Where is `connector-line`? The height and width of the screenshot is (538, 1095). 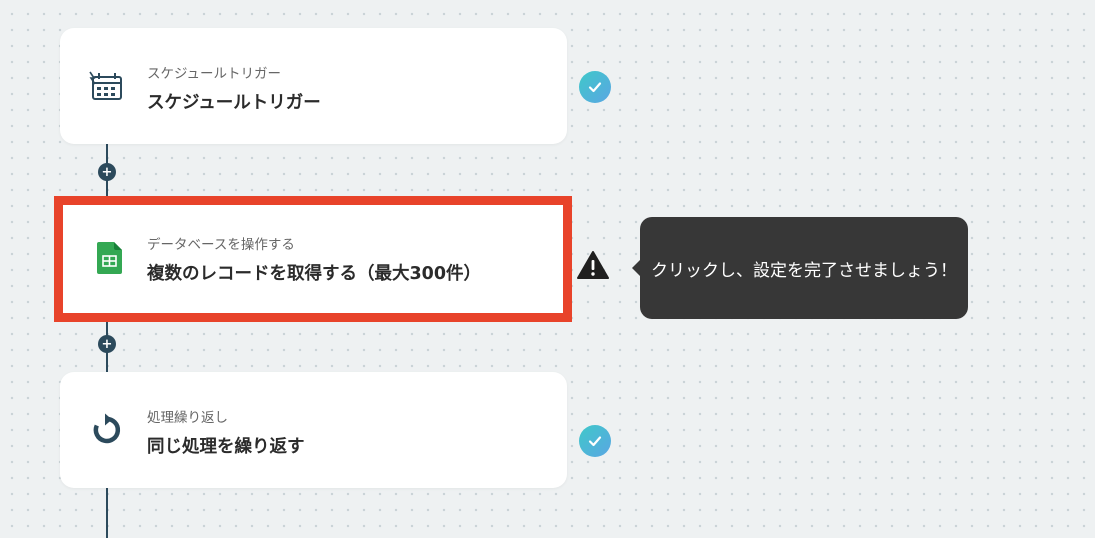 connector-line is located at coordinates (107, 513).